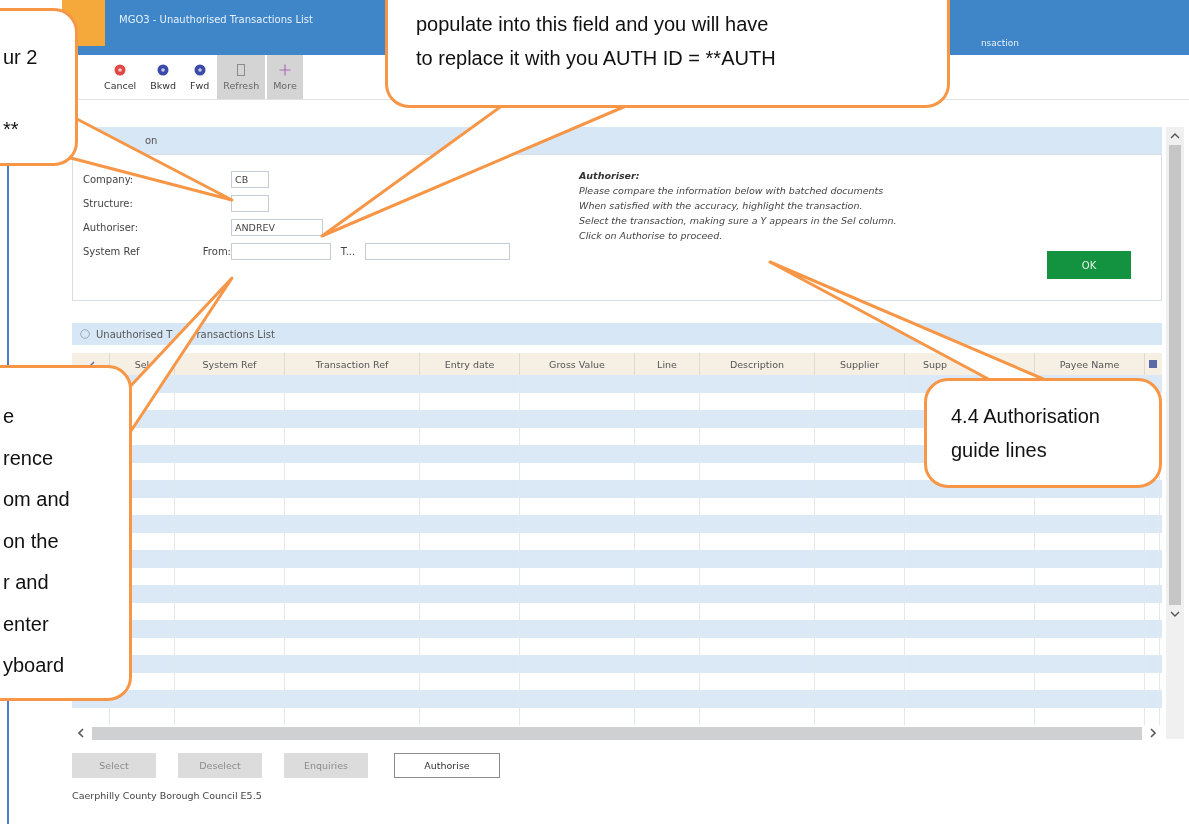  Describe the element at coordinates (1026, 433) in the screenshot. I see `callout-text: 4.4 Authorisation guide lines` at that location.